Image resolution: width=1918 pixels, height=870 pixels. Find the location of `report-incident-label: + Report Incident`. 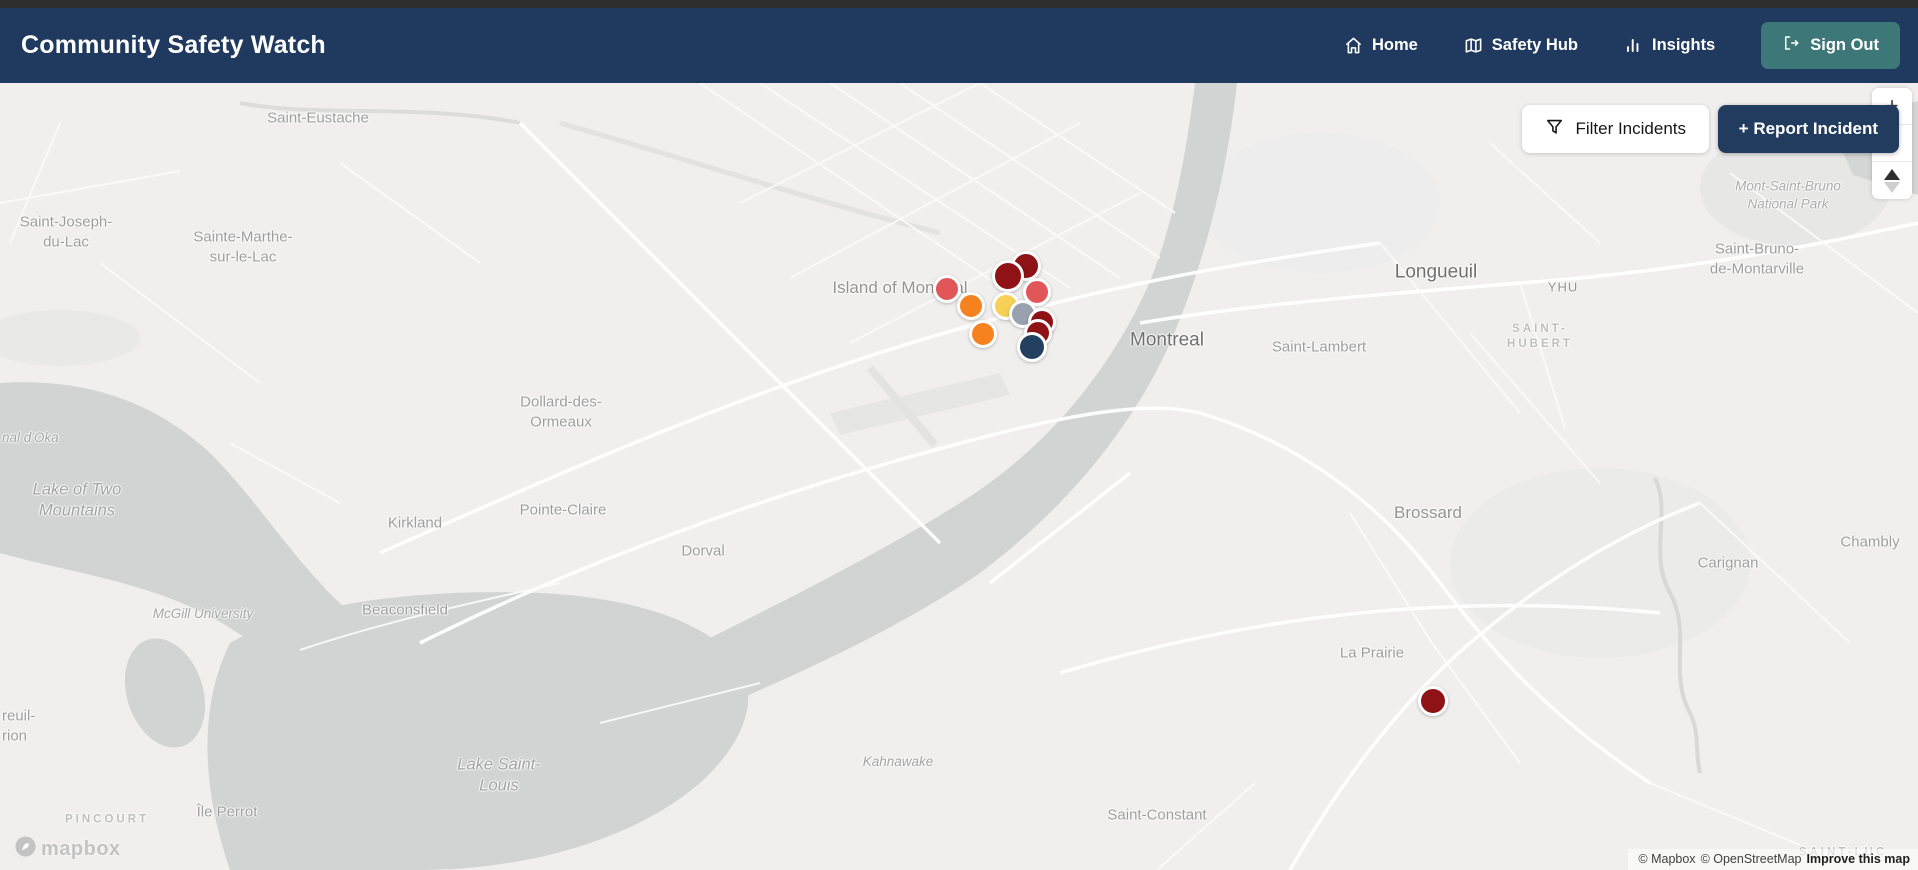

report-incident-label: + Report Incident is located at coordinates (1808, 128).